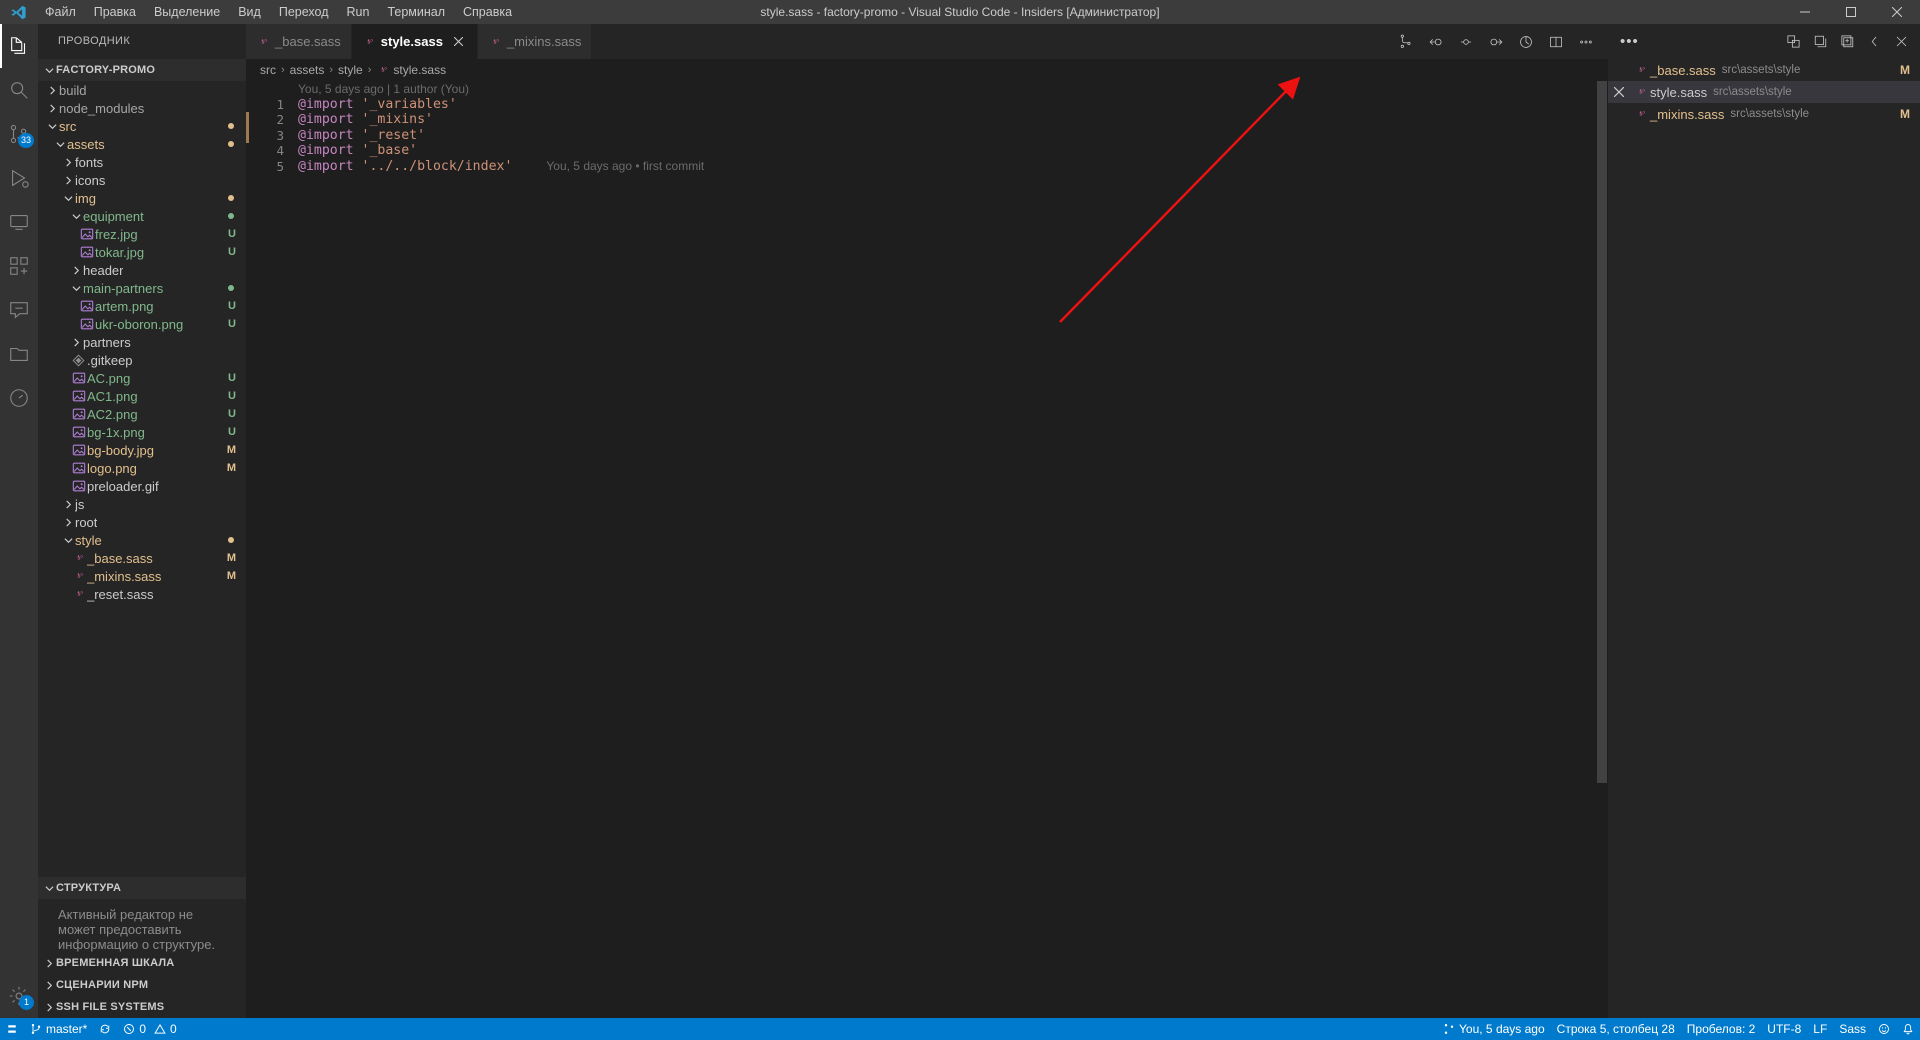 The height and width of the screenshot is (1040, 1920). Describe the element at coordinates (1764, 114) in the screenshot. I see `open-editor-row: _mixins.sass src\assets\style M` at that location.